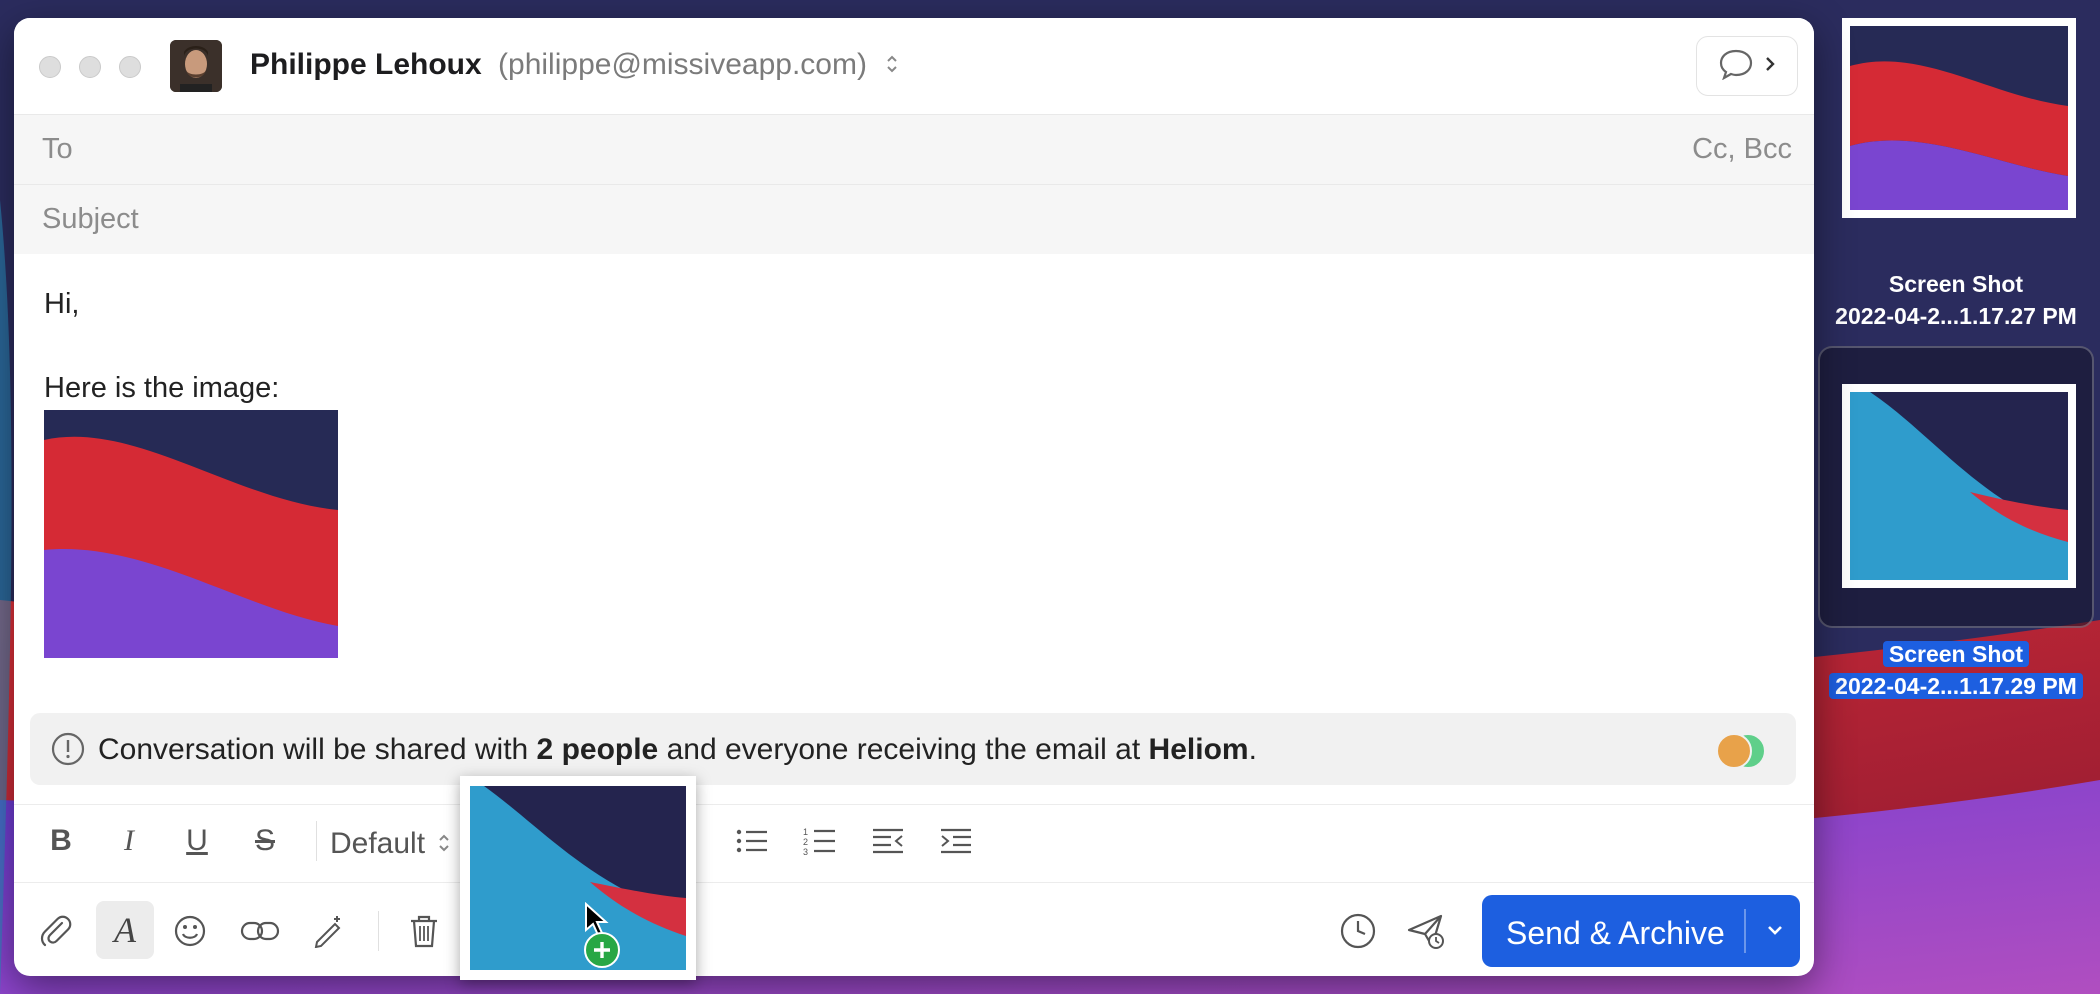 This screenshot has width=2100, height=994. Describe the element at coordinates (162, 388) in the screenshot. I see `body-line: Here is the image:` at that location.